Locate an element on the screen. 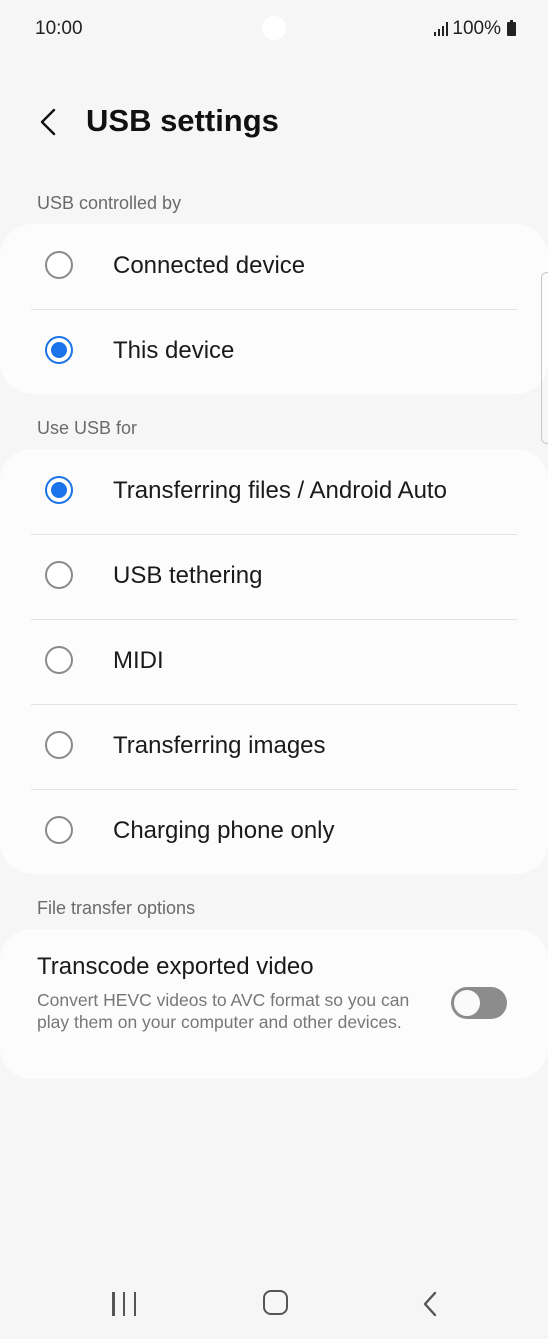 The height and width of the screenshot is (1339, 548). option-label: Connected device is located at coordinates (209, 265).